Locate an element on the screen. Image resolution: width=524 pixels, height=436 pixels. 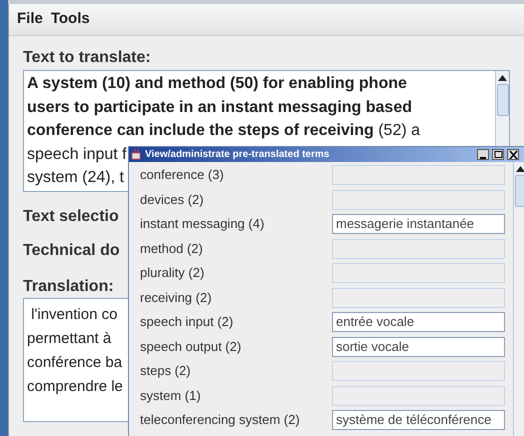
text-line: users to participate in an instant messaging based is located at coordinates (219, 108).